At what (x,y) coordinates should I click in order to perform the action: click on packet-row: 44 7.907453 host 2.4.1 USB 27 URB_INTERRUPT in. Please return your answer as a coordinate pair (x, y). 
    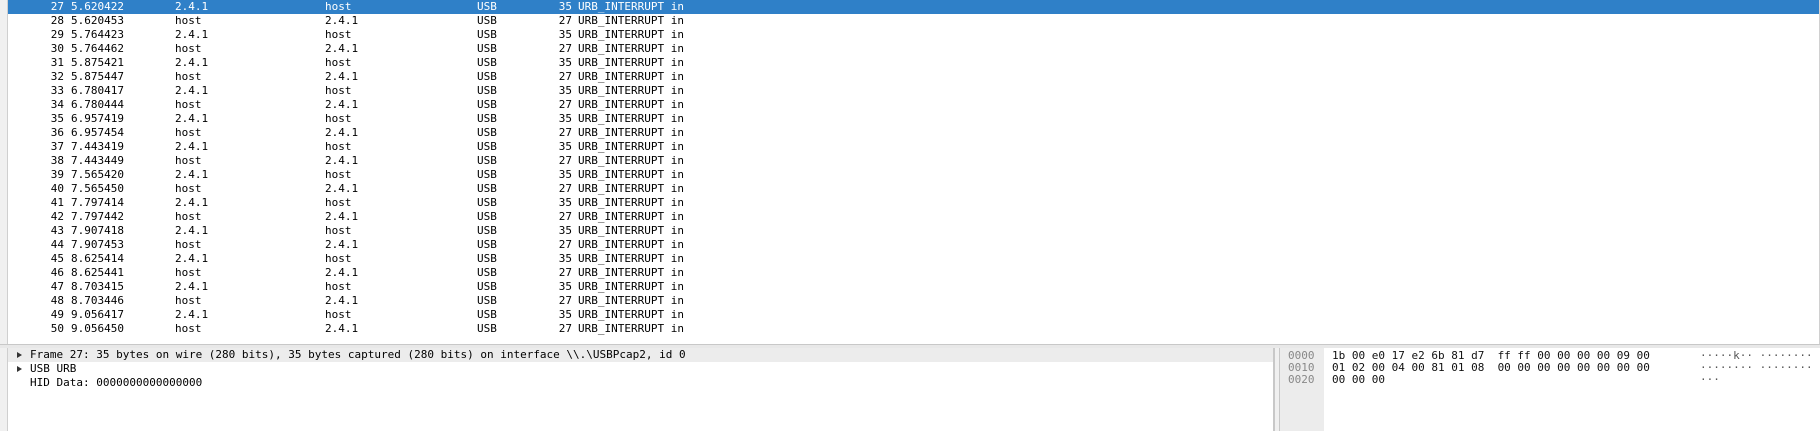
    Looking at the image, I should click on (913, 245).